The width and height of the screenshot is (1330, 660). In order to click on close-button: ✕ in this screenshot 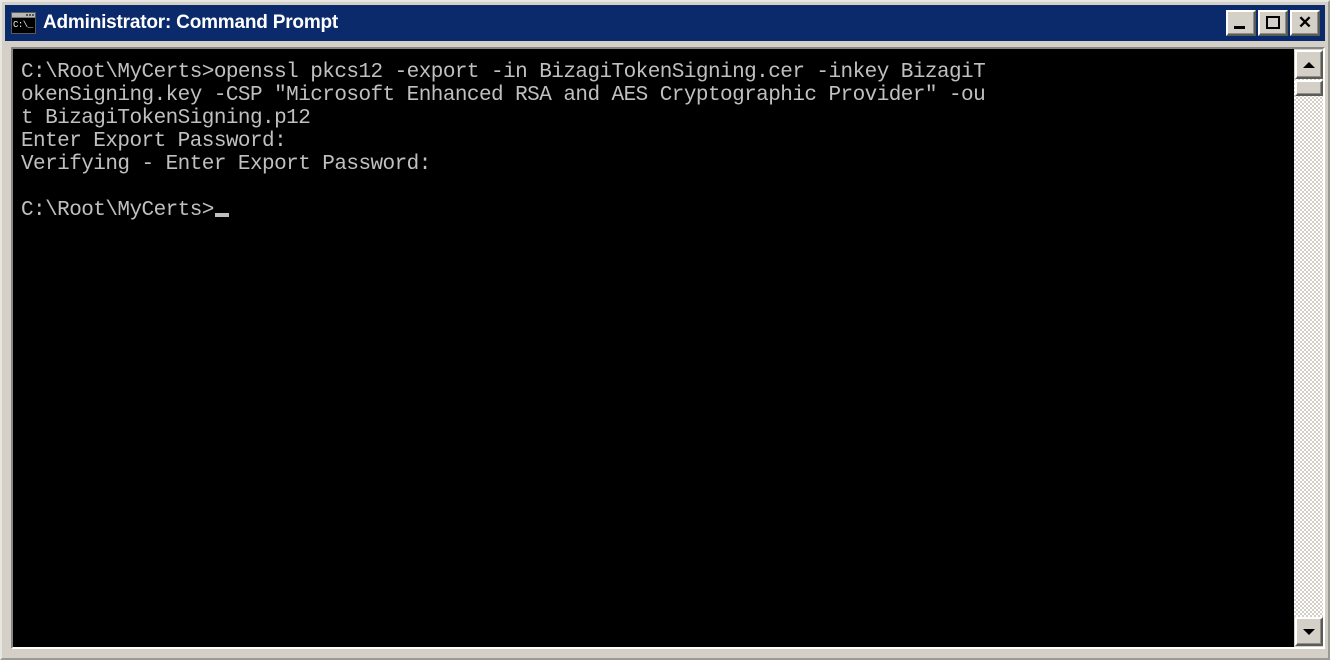, I will do `click(1305, 23)`.